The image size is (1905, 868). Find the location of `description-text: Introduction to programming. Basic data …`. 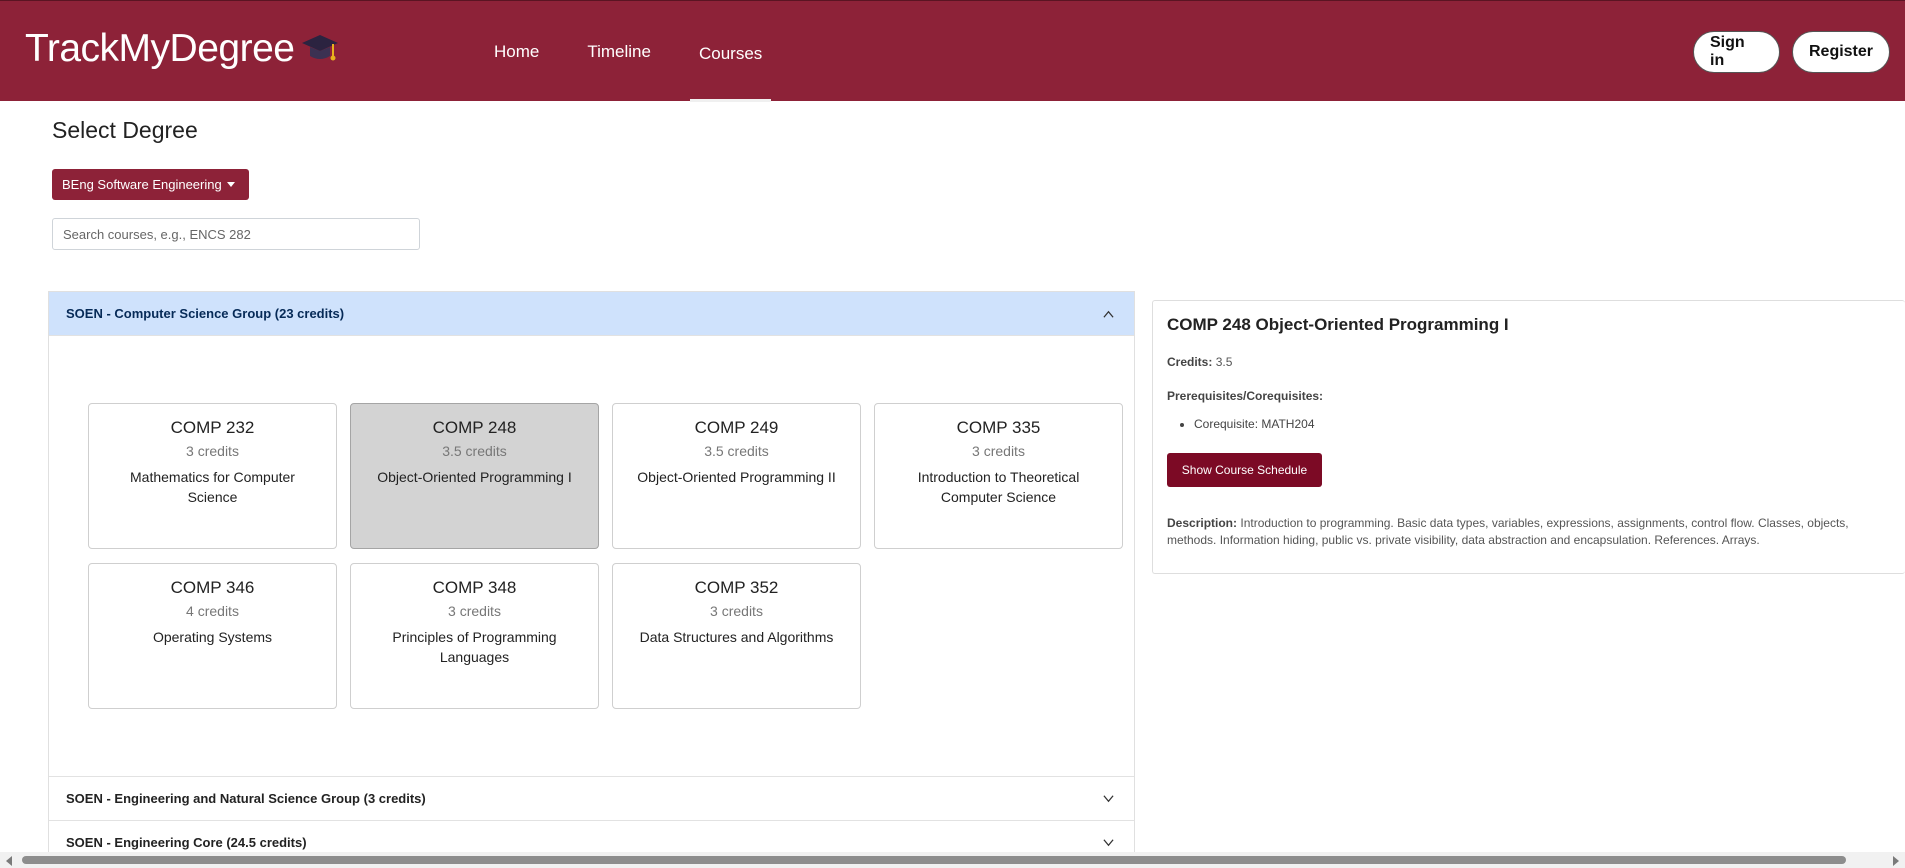

description-text: Introduction to programming. Basic data … is located at coordinates (1508, 531).